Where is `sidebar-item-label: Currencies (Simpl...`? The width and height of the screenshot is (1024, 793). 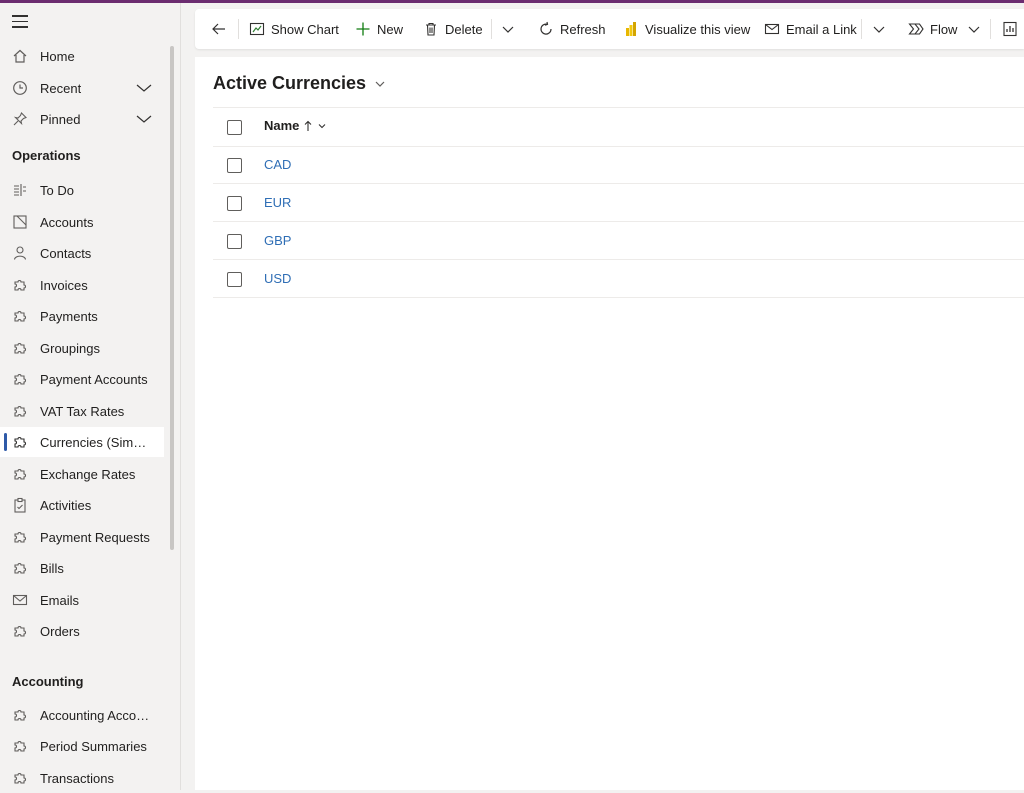
sidebar-item-label: Currencies (Simpl... is located at coordinates (96, 442).